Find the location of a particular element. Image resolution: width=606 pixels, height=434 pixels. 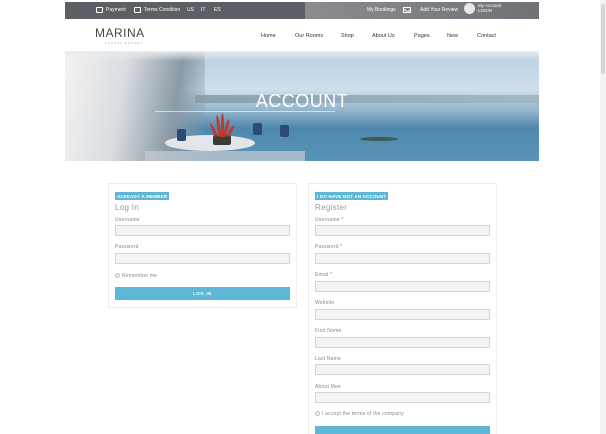

language-it: IT is located at coordinates (203, 10).